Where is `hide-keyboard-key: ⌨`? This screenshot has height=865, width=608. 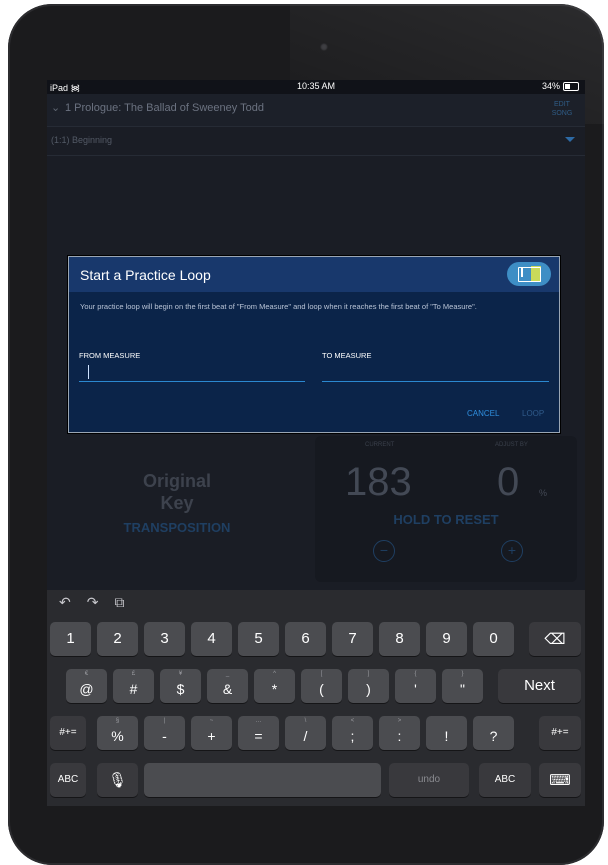
hide-keyboard-key: ⌨ is located at coordinates (560, 780).